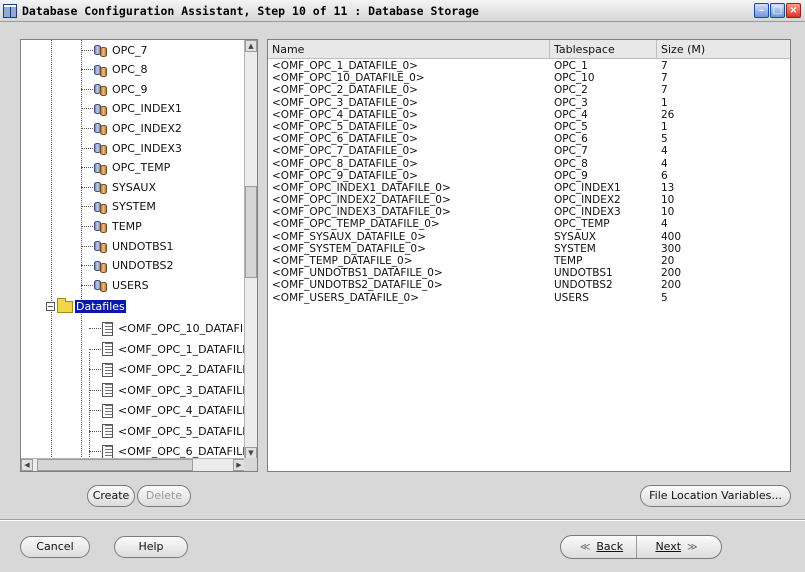 The width and height of the screenshot is (805, 572). Describe the element at coordinates (167, 451) in the screenshot. I see `tree-item-datafile: <OMF_OPC_6_DATAFILE_0` at that location.